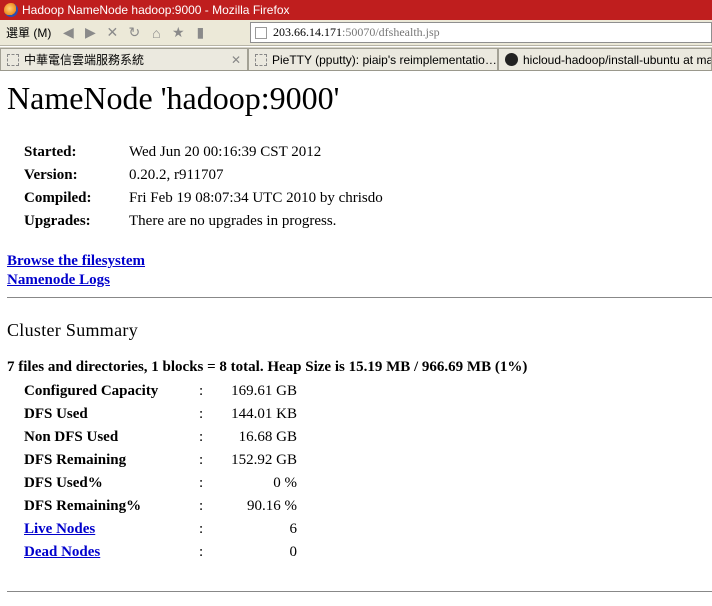 The width and height of the screenshot is (712, 606). I want to click on info-label: Version:, so click(51, 175).